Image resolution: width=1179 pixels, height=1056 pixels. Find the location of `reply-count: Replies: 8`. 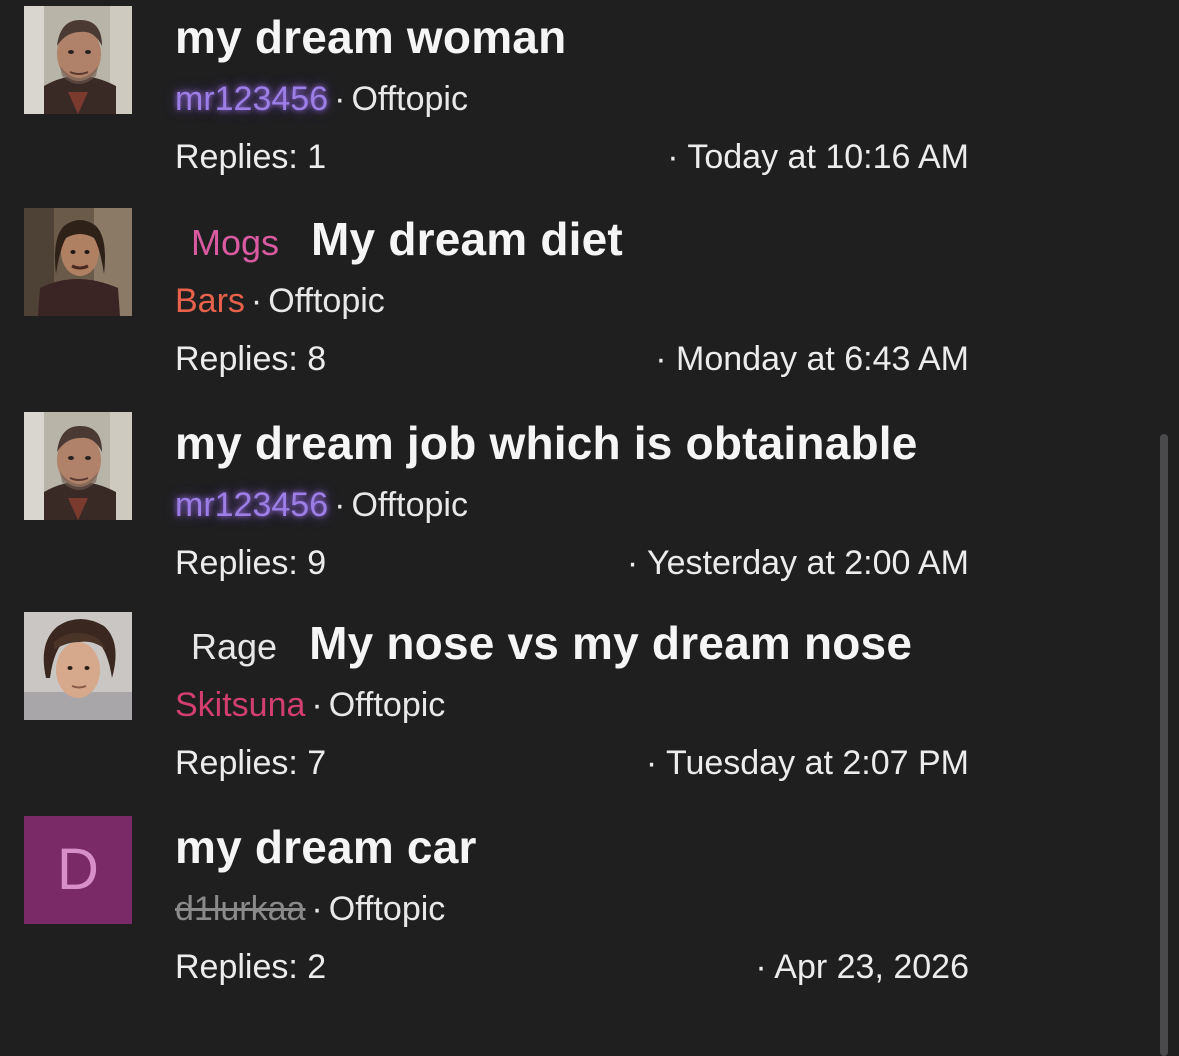

reply-count: Replies: 8 is located at coordinates (251, 359).